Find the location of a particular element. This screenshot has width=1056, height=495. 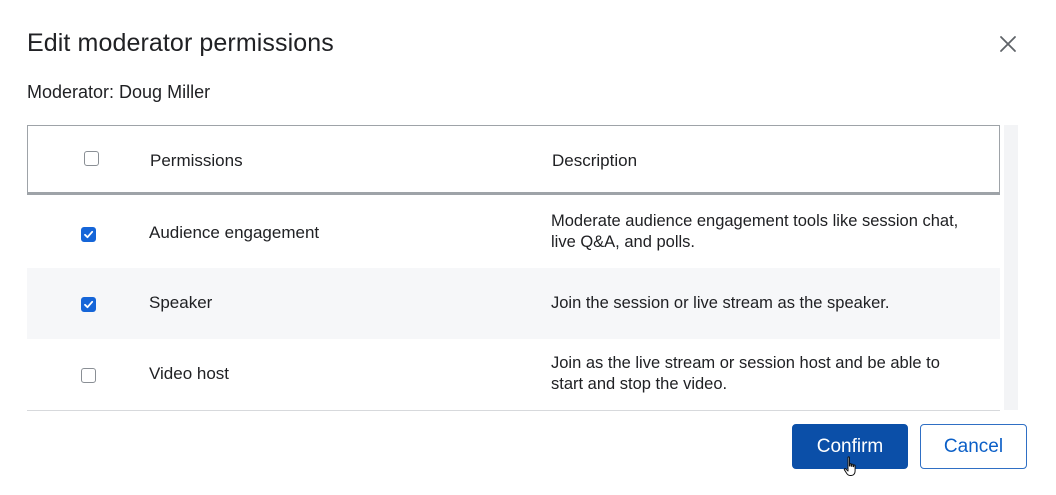

row-checkbox-audience-engagement is located at coordinates (88, 234).